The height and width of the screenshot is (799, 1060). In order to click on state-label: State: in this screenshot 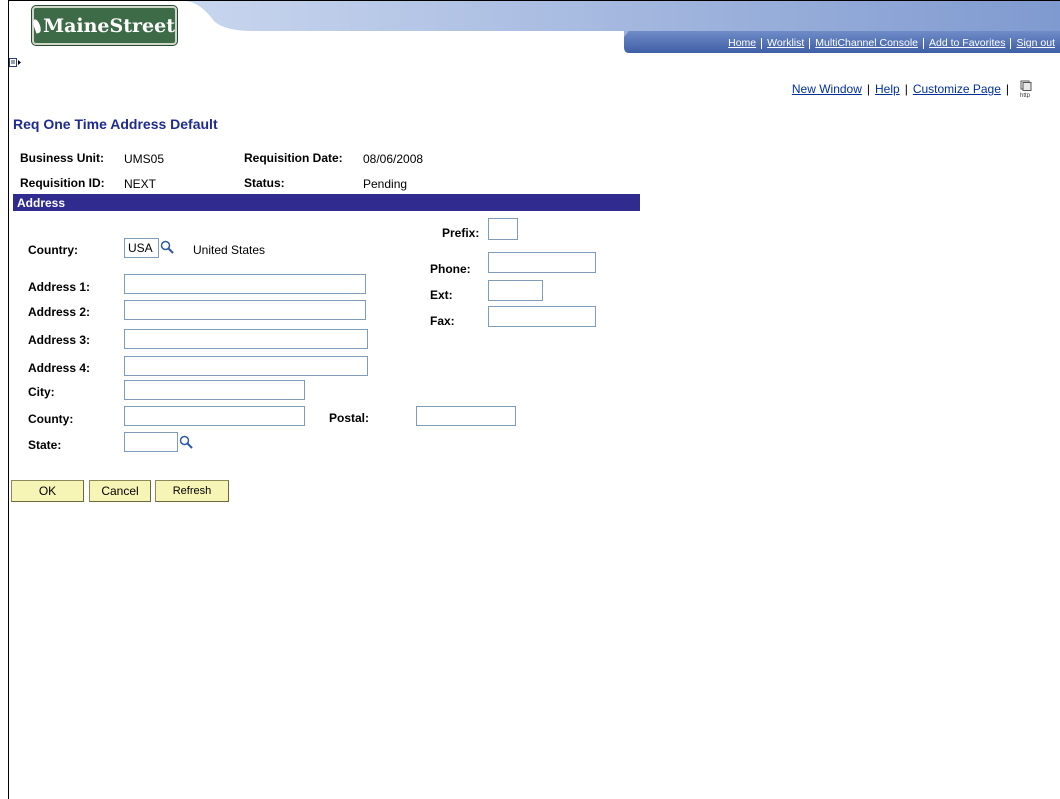, I will do `click(45, 445)`.